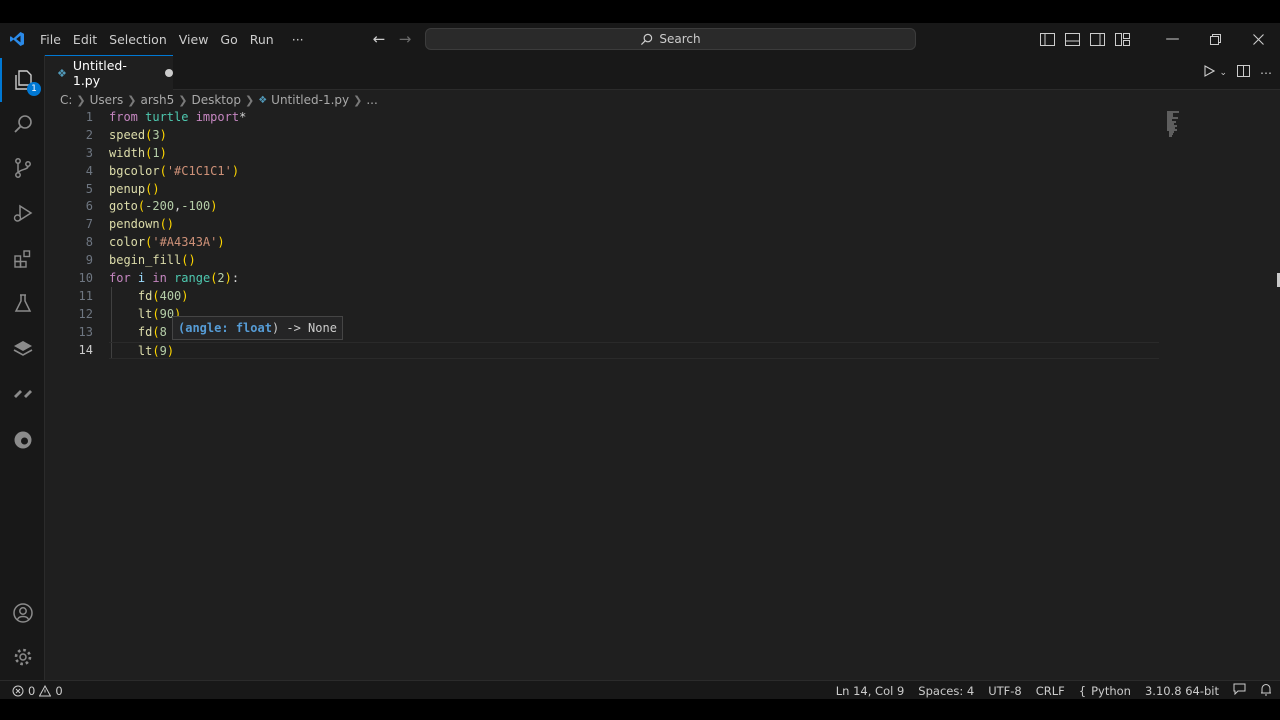 This screenshot has height=720, width=1280. I want to click on manage-gear-icon, so click(22, 657).